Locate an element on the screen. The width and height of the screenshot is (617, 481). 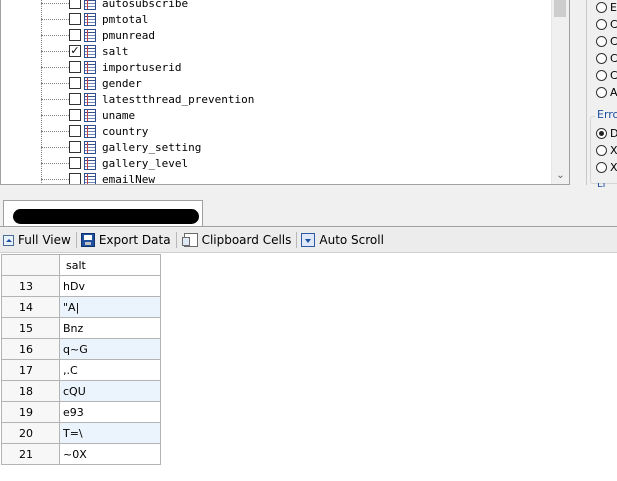
field-label: gallery_level is located at coordinates (145, 163).